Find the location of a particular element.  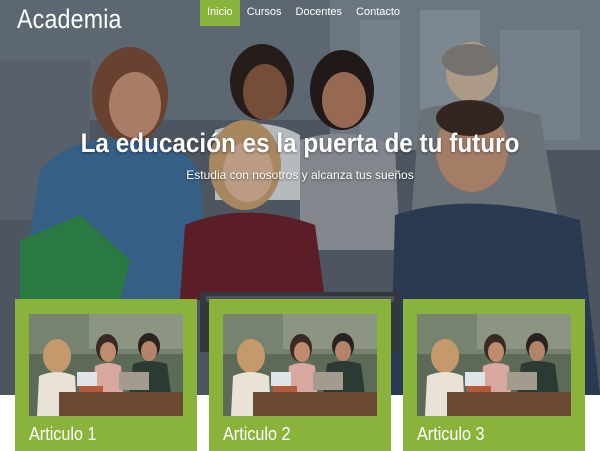

article-card-3: Articulo 3 is located at coordinates (494, 375).